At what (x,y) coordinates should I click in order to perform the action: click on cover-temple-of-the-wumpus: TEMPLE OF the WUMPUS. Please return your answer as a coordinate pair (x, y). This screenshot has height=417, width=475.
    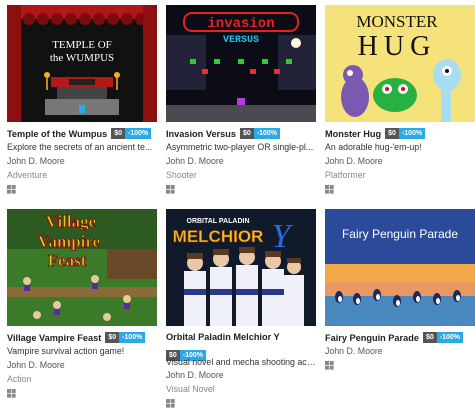
    Looking at the image, I should click on (82, 63).